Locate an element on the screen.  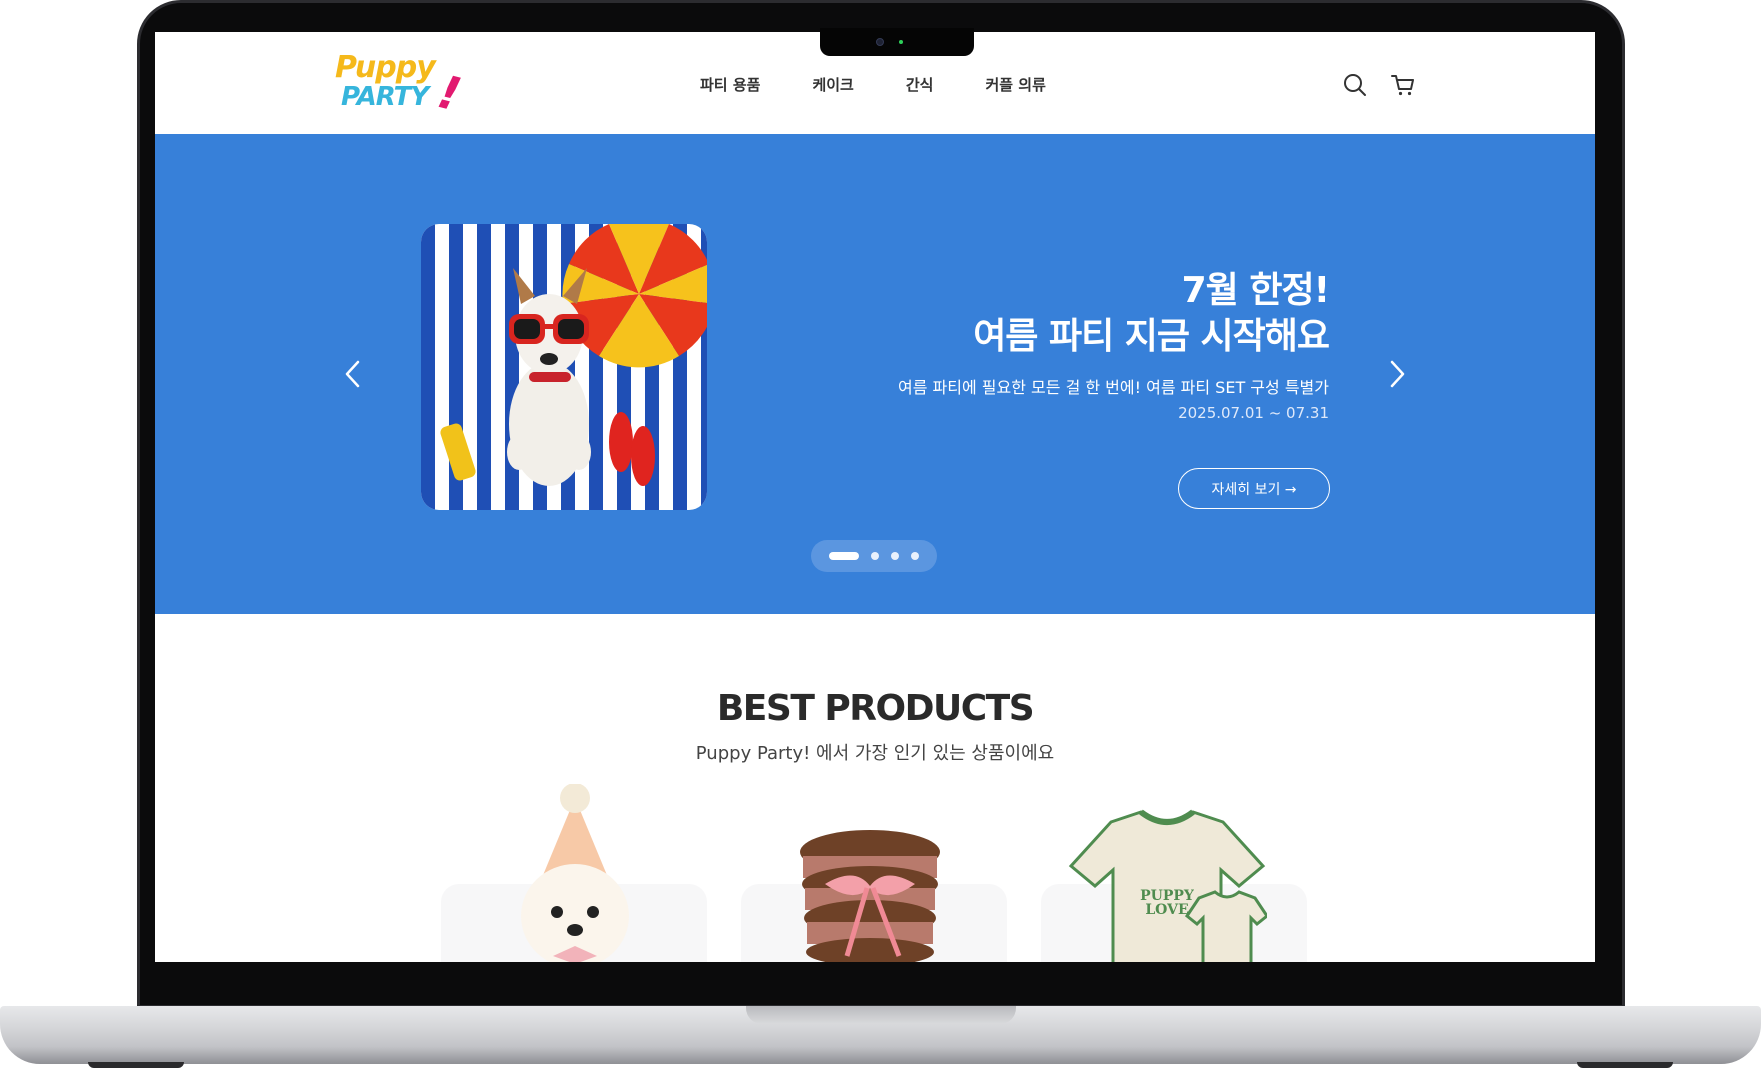
view-details-button: 자세히 보기 → is located at coordinates (1254, 488).